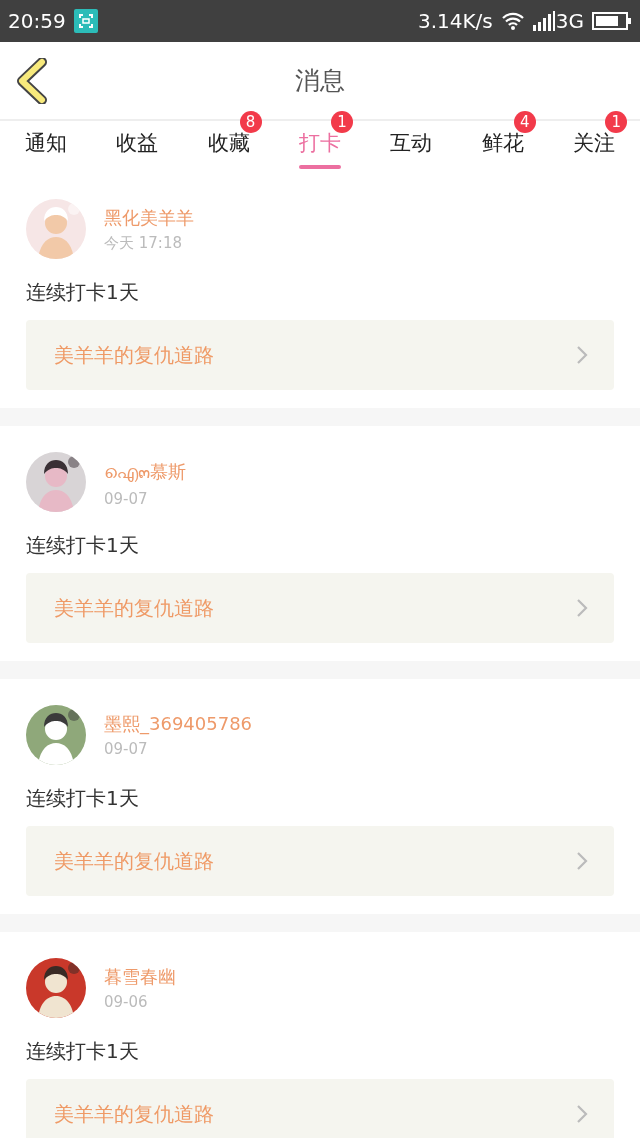 Image resolution: width=640 pixels, height=1138 pixels. I want to click on user-name: 黑化美羊羊, so click(149, 217).